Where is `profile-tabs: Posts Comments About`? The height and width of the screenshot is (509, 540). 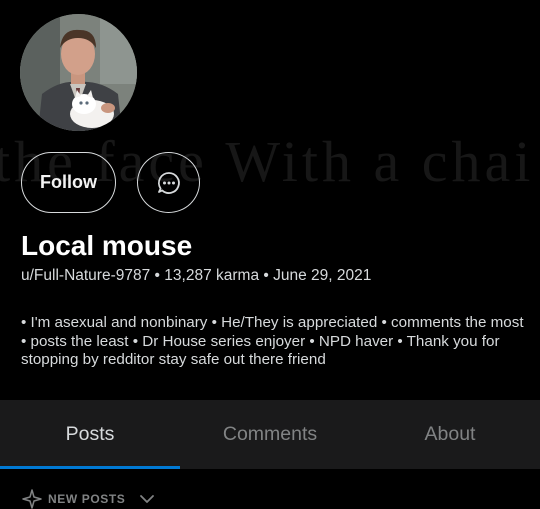
profile-tabs: Posts Comments About is located at coordinates (270, 434).